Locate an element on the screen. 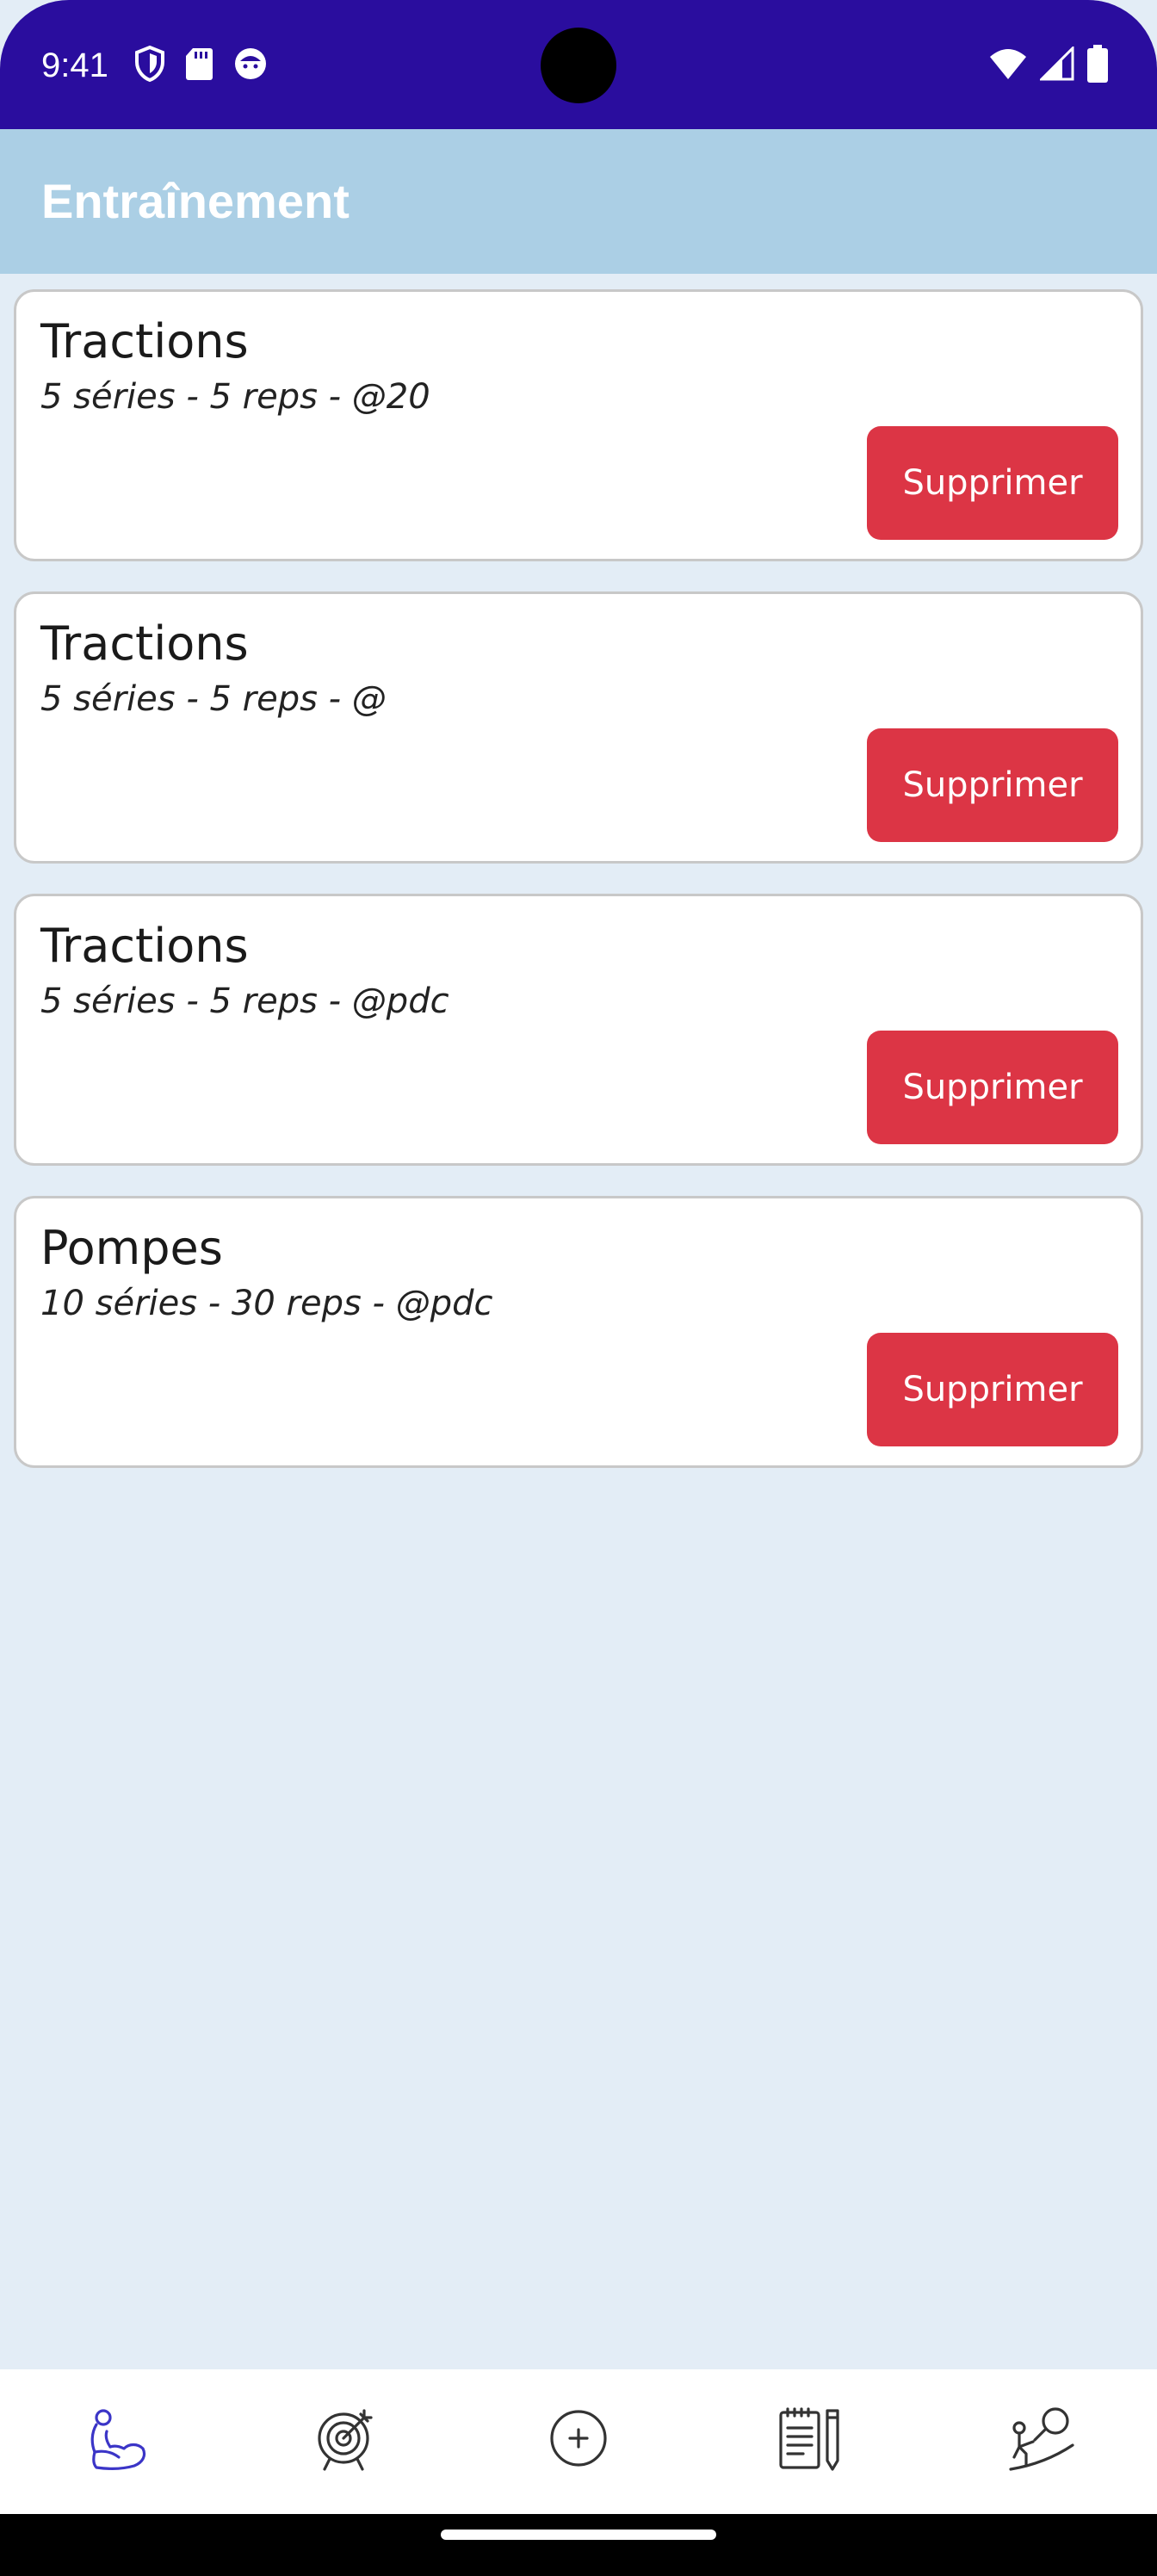  exercise-name: Pompes is located at coordinates (131, 1248).